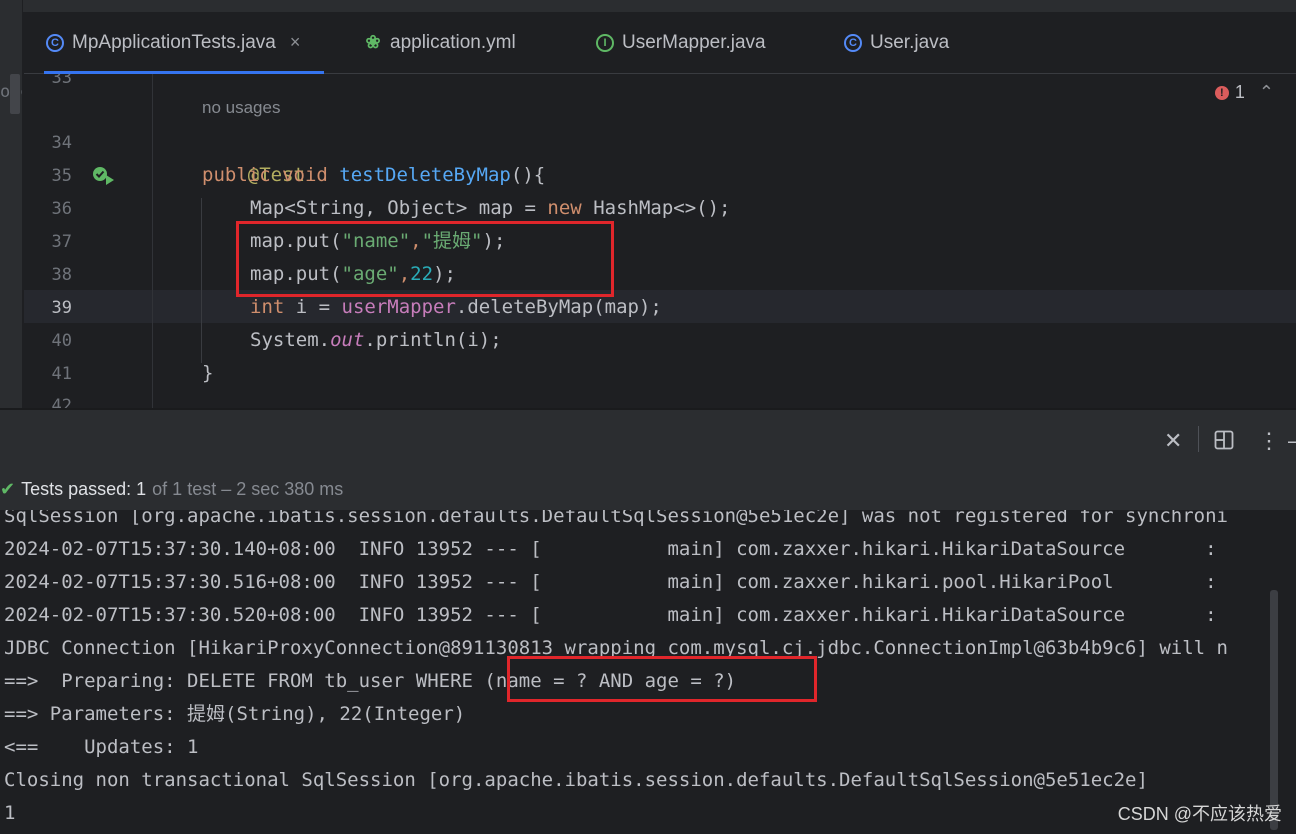 The width and height of the screenshot is (1296, 834). What do you see at coordinates (76, 488) in the screenshot?
I see `test-status-label: Tests passed:` at bounding box center [76, 488].